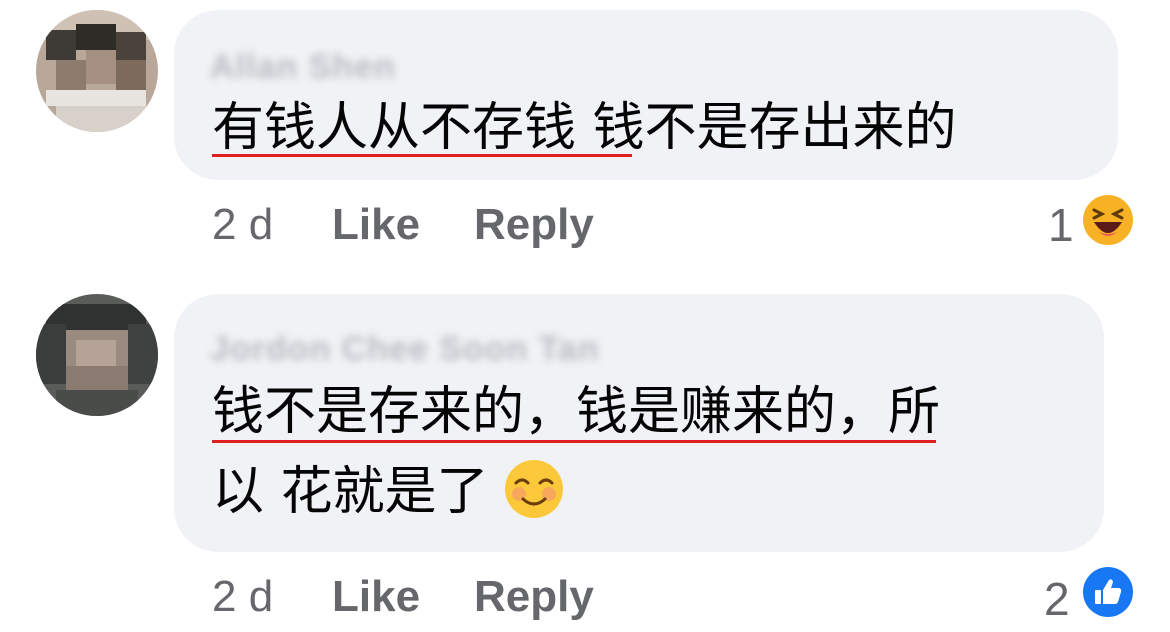 This screenshot has height=632, width=1170. I want to click on author-name: Allan Shen, so click(303, 67).